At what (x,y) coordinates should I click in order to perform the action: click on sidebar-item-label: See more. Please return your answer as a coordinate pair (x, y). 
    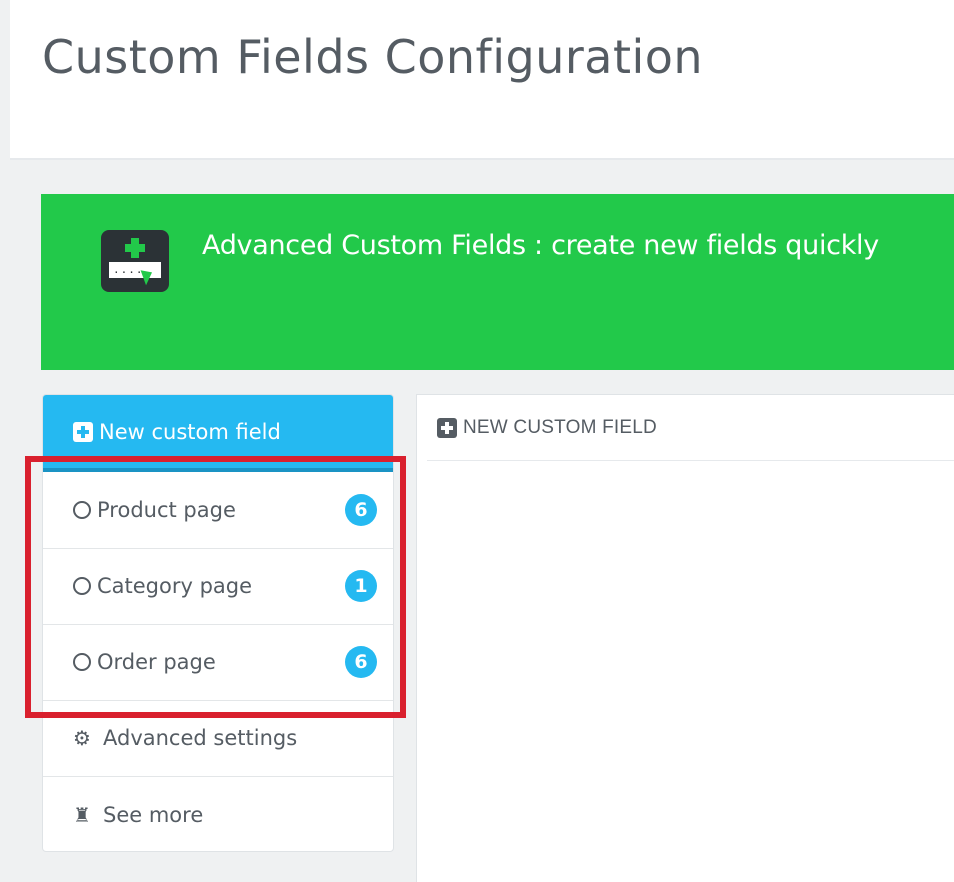
    Looking at the image, I should click on (153, 814).